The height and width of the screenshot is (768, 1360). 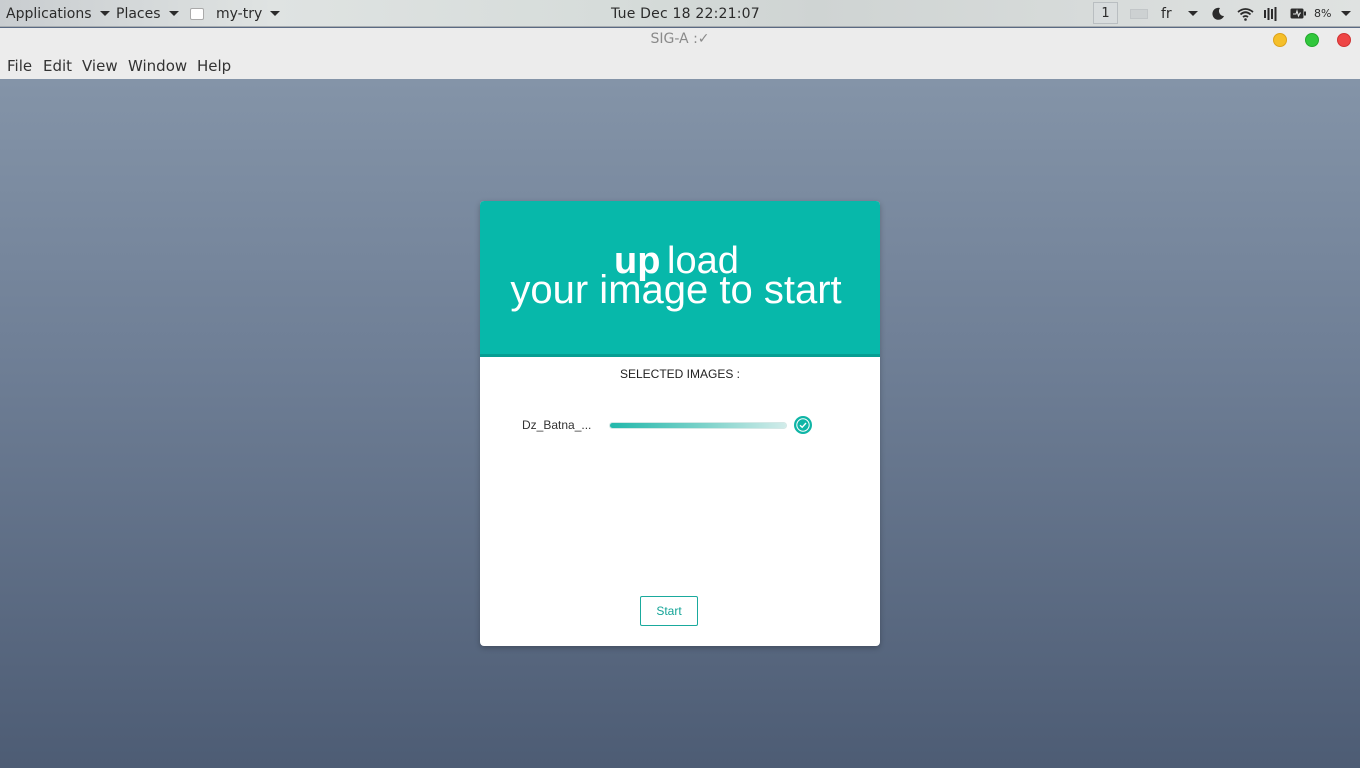 What do you see at coordinates (239, 13) in the screenshot?
I see `active-app-label: my-try` at bounding box center [239, 13].